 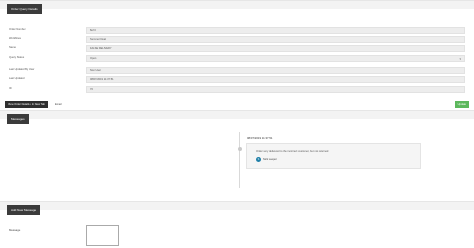 I want to click on avatar: S, so click(x=258, y=159).